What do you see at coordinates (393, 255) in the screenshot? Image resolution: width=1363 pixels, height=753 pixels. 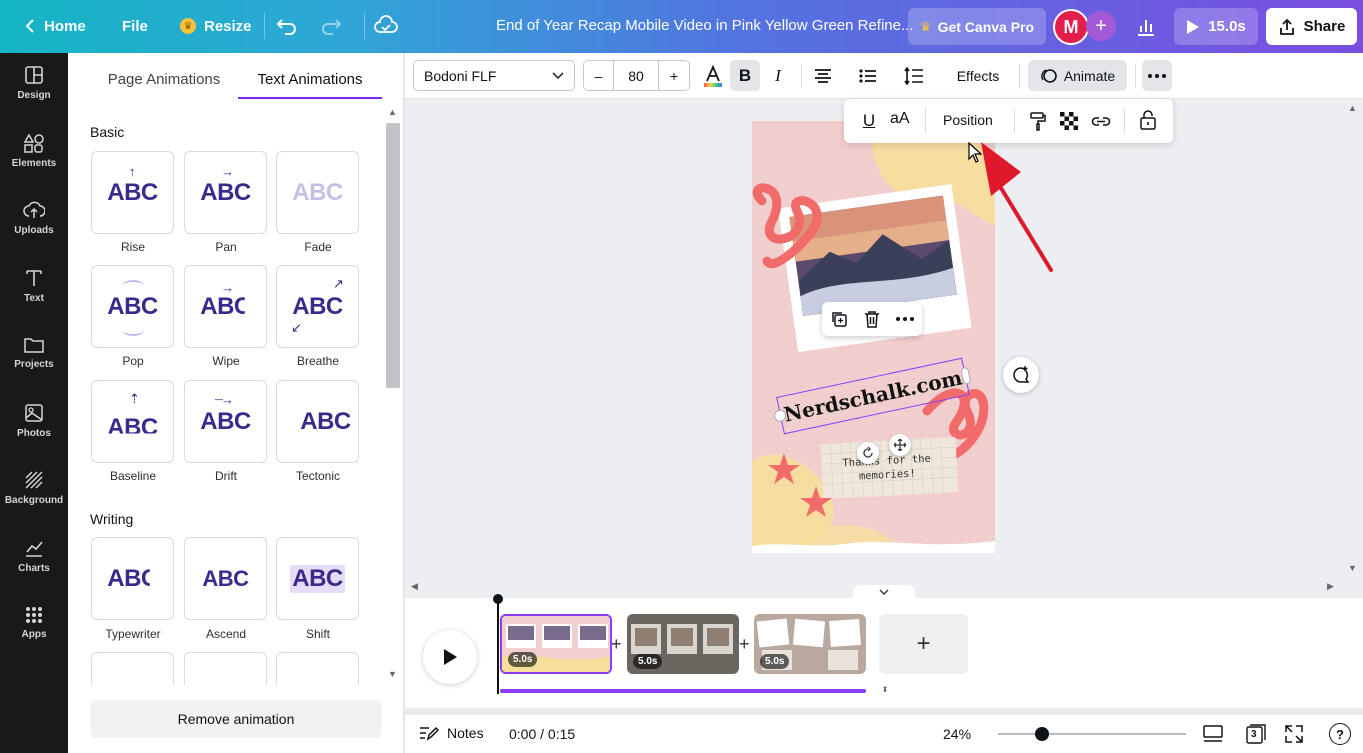 I see `scroll-thumb` at bounding box center [393, 255].